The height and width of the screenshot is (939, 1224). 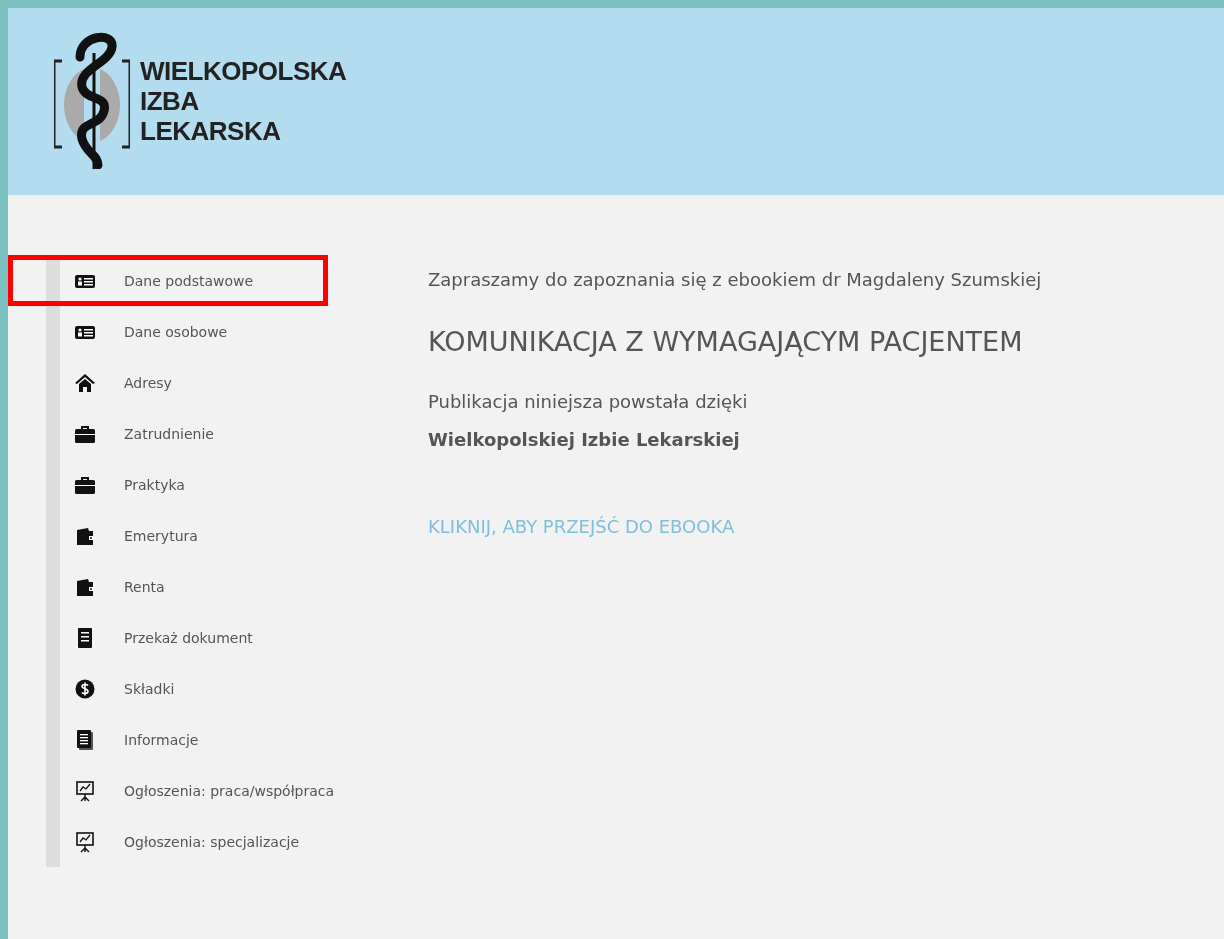 I want to click on sidebar-item: Składki, so click(x=210, y=688).